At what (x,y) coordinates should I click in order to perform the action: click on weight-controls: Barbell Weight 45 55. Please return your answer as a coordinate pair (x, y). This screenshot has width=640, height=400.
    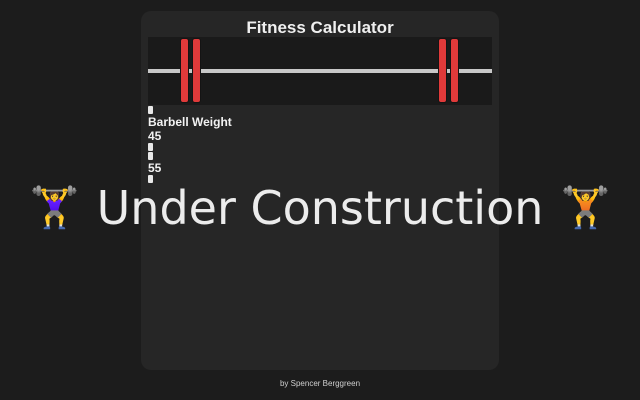
    Looking at the image, I should click on (190, 145).